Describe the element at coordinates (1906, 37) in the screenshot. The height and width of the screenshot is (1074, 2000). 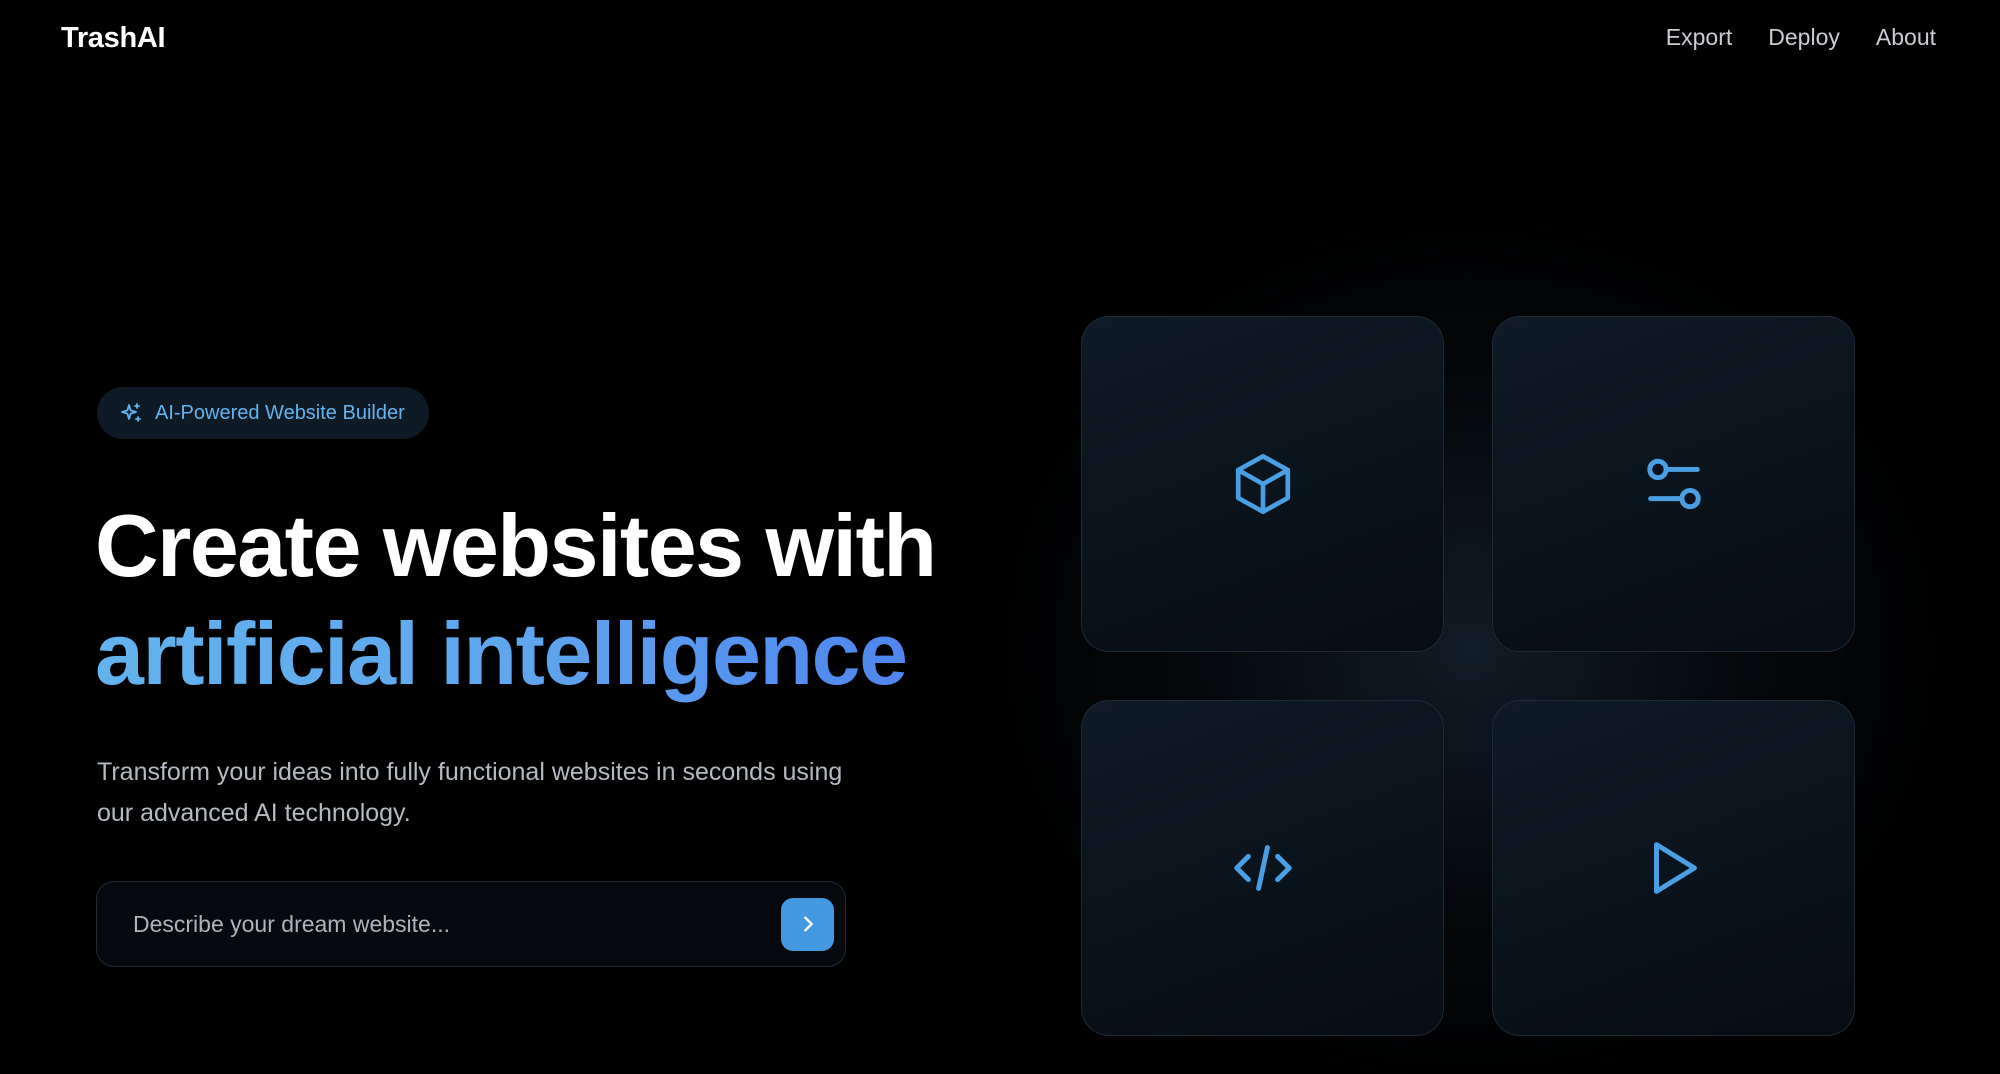
I see `nav-about: About` at that location.